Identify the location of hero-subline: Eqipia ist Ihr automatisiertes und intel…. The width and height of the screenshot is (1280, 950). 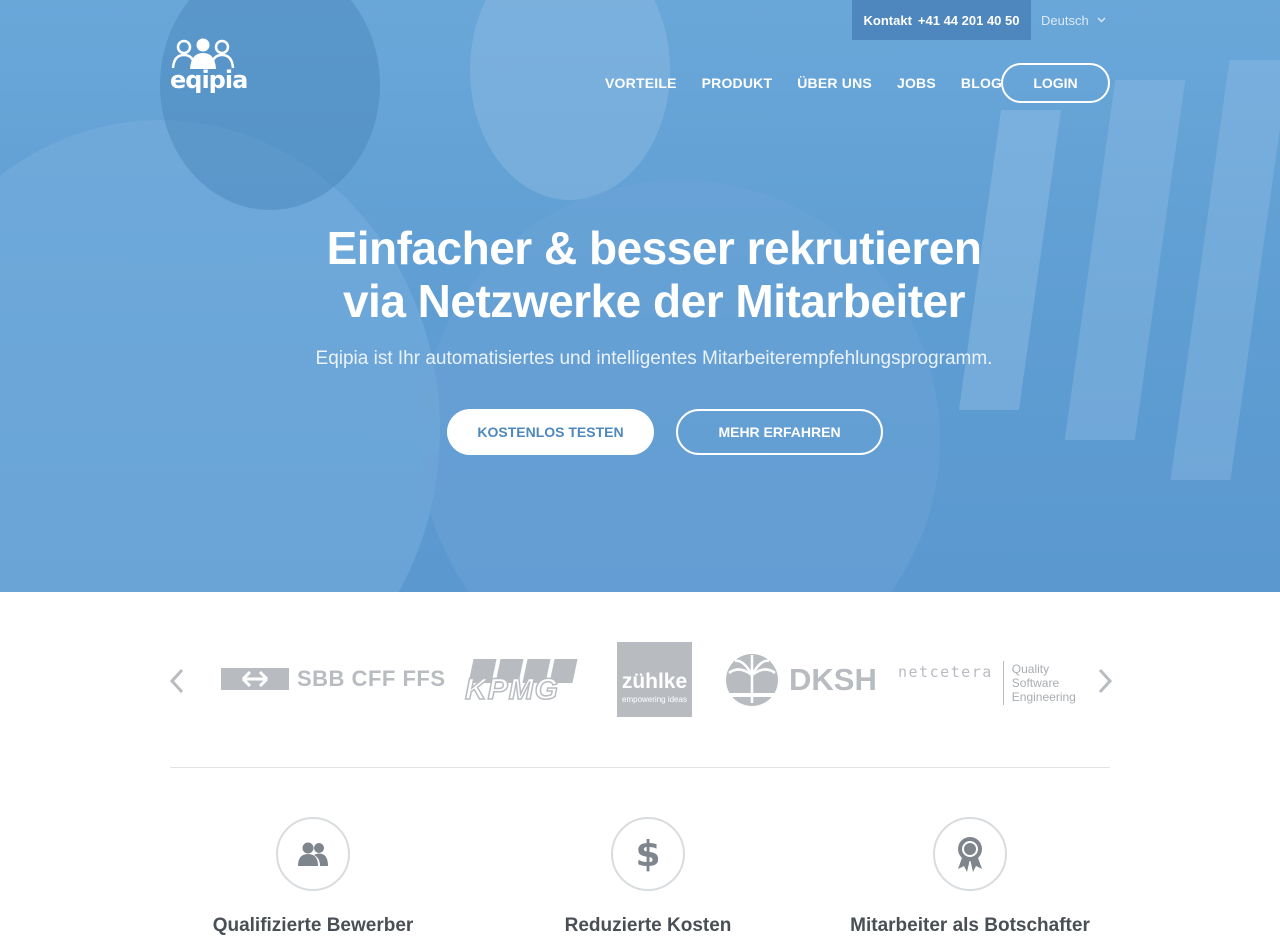
(654, 358).